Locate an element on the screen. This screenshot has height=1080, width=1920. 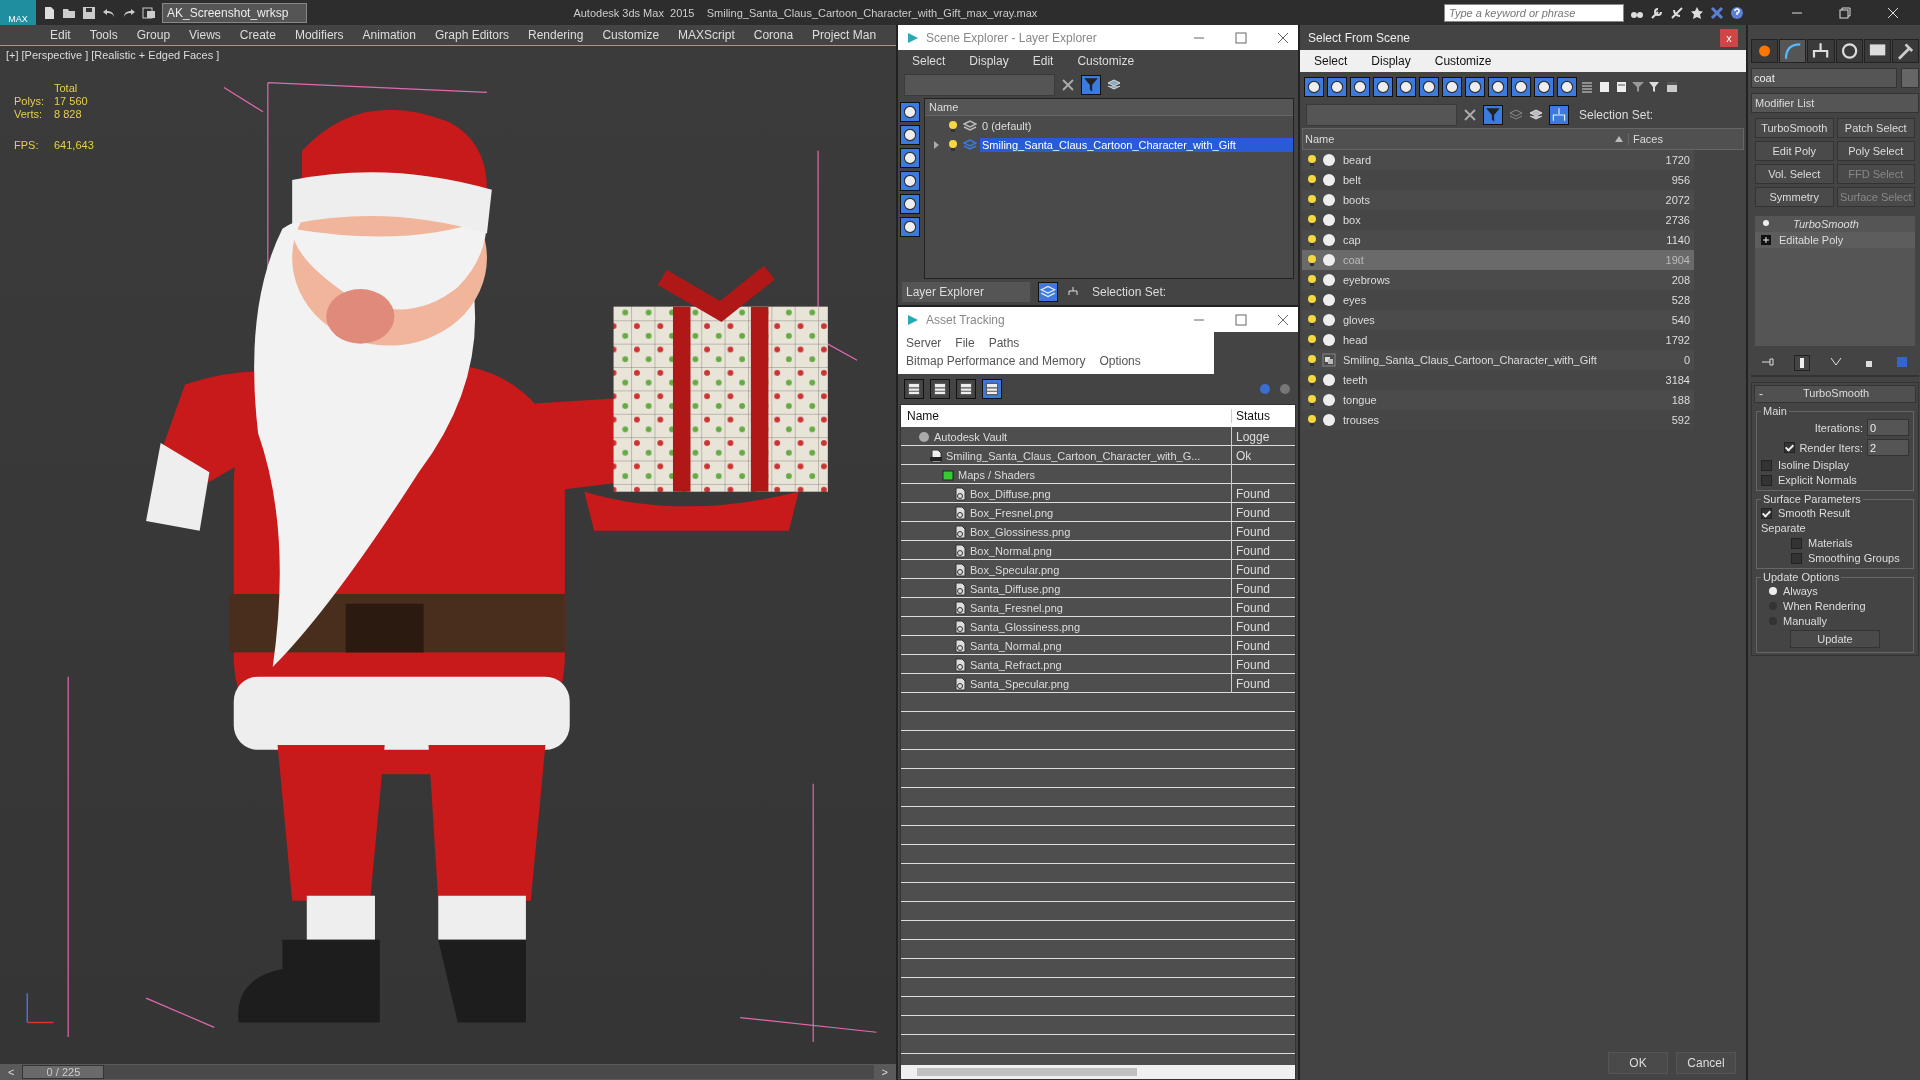
asset-name: Box_Fresnel.png is located at coordinates (1012, 512).